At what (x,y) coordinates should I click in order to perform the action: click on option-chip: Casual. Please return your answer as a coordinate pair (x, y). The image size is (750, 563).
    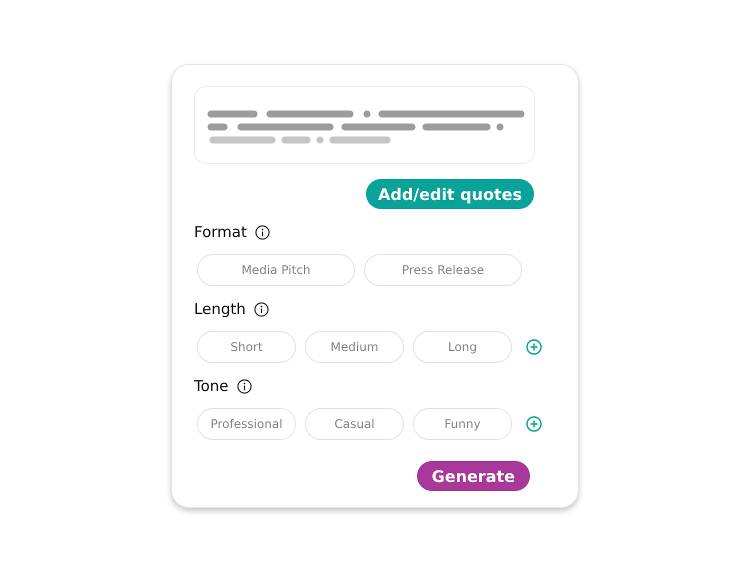
    Looking at the image, I should click on (354, 424).